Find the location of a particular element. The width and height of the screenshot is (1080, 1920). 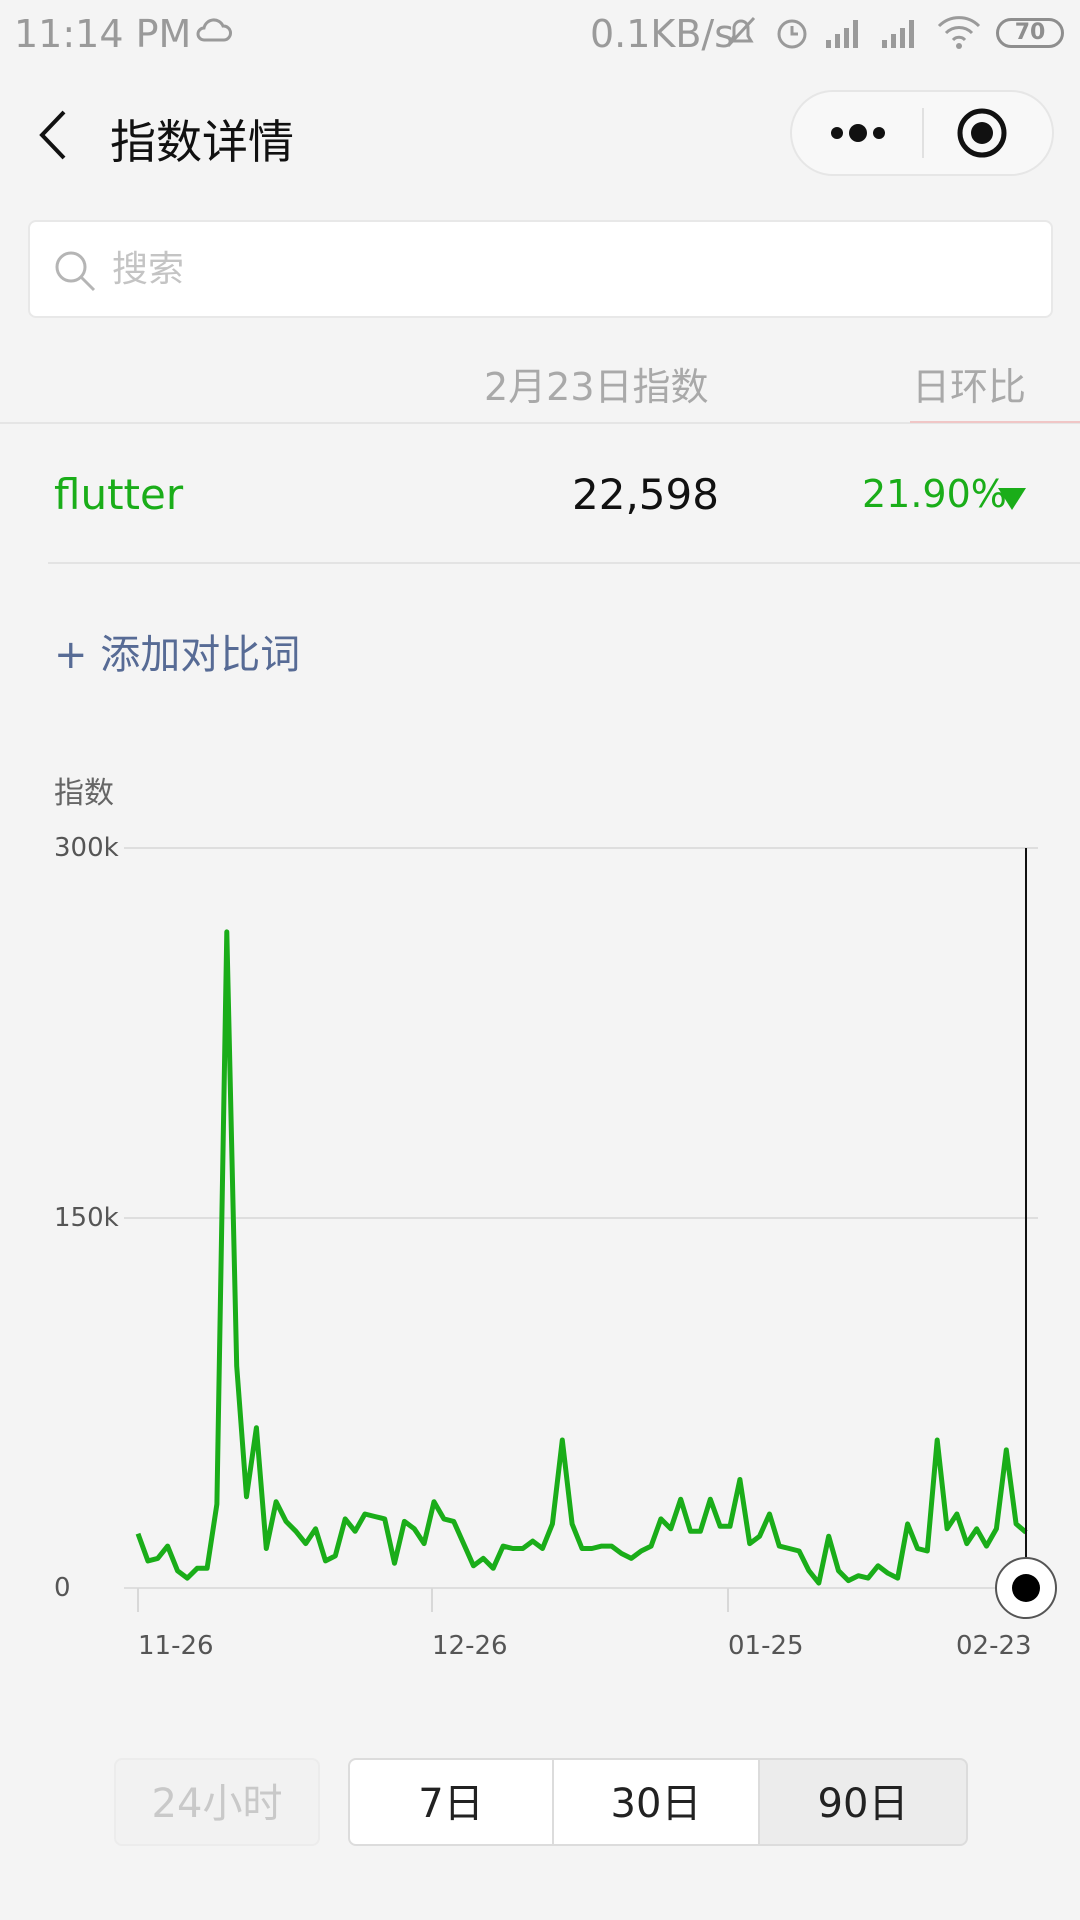

search-icon is located at coordinates (75, 271).